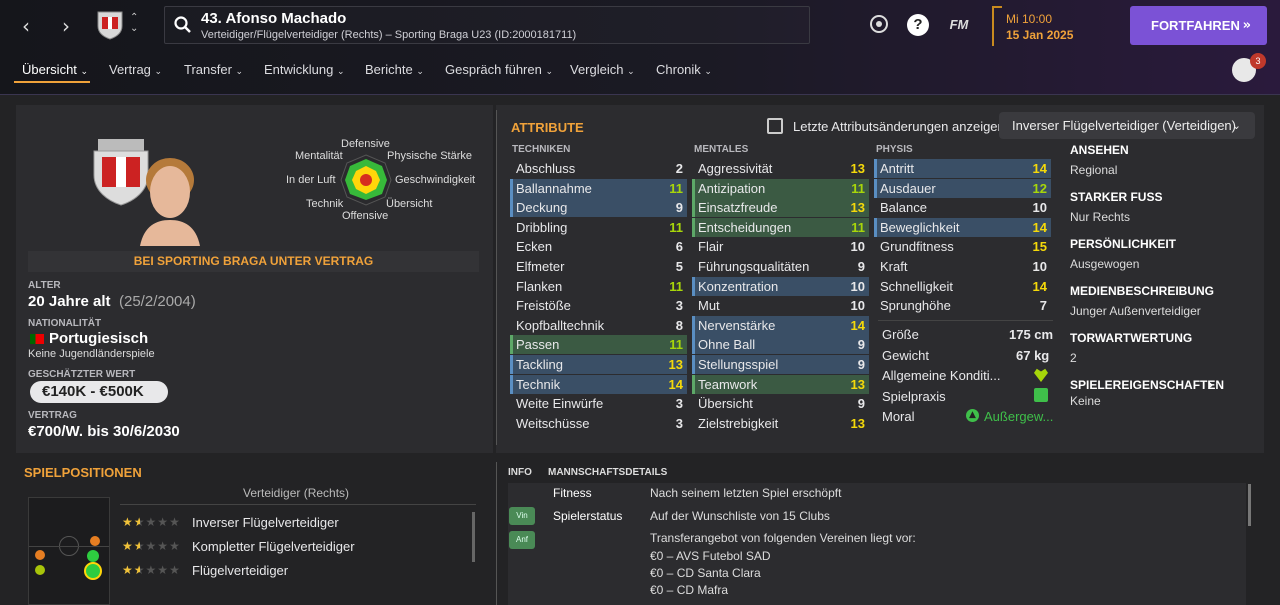  What do you see at coordinates (780, 305) in the screenshot?
I see `attribute-row: Mut 10` at bounding box center [780, 305].